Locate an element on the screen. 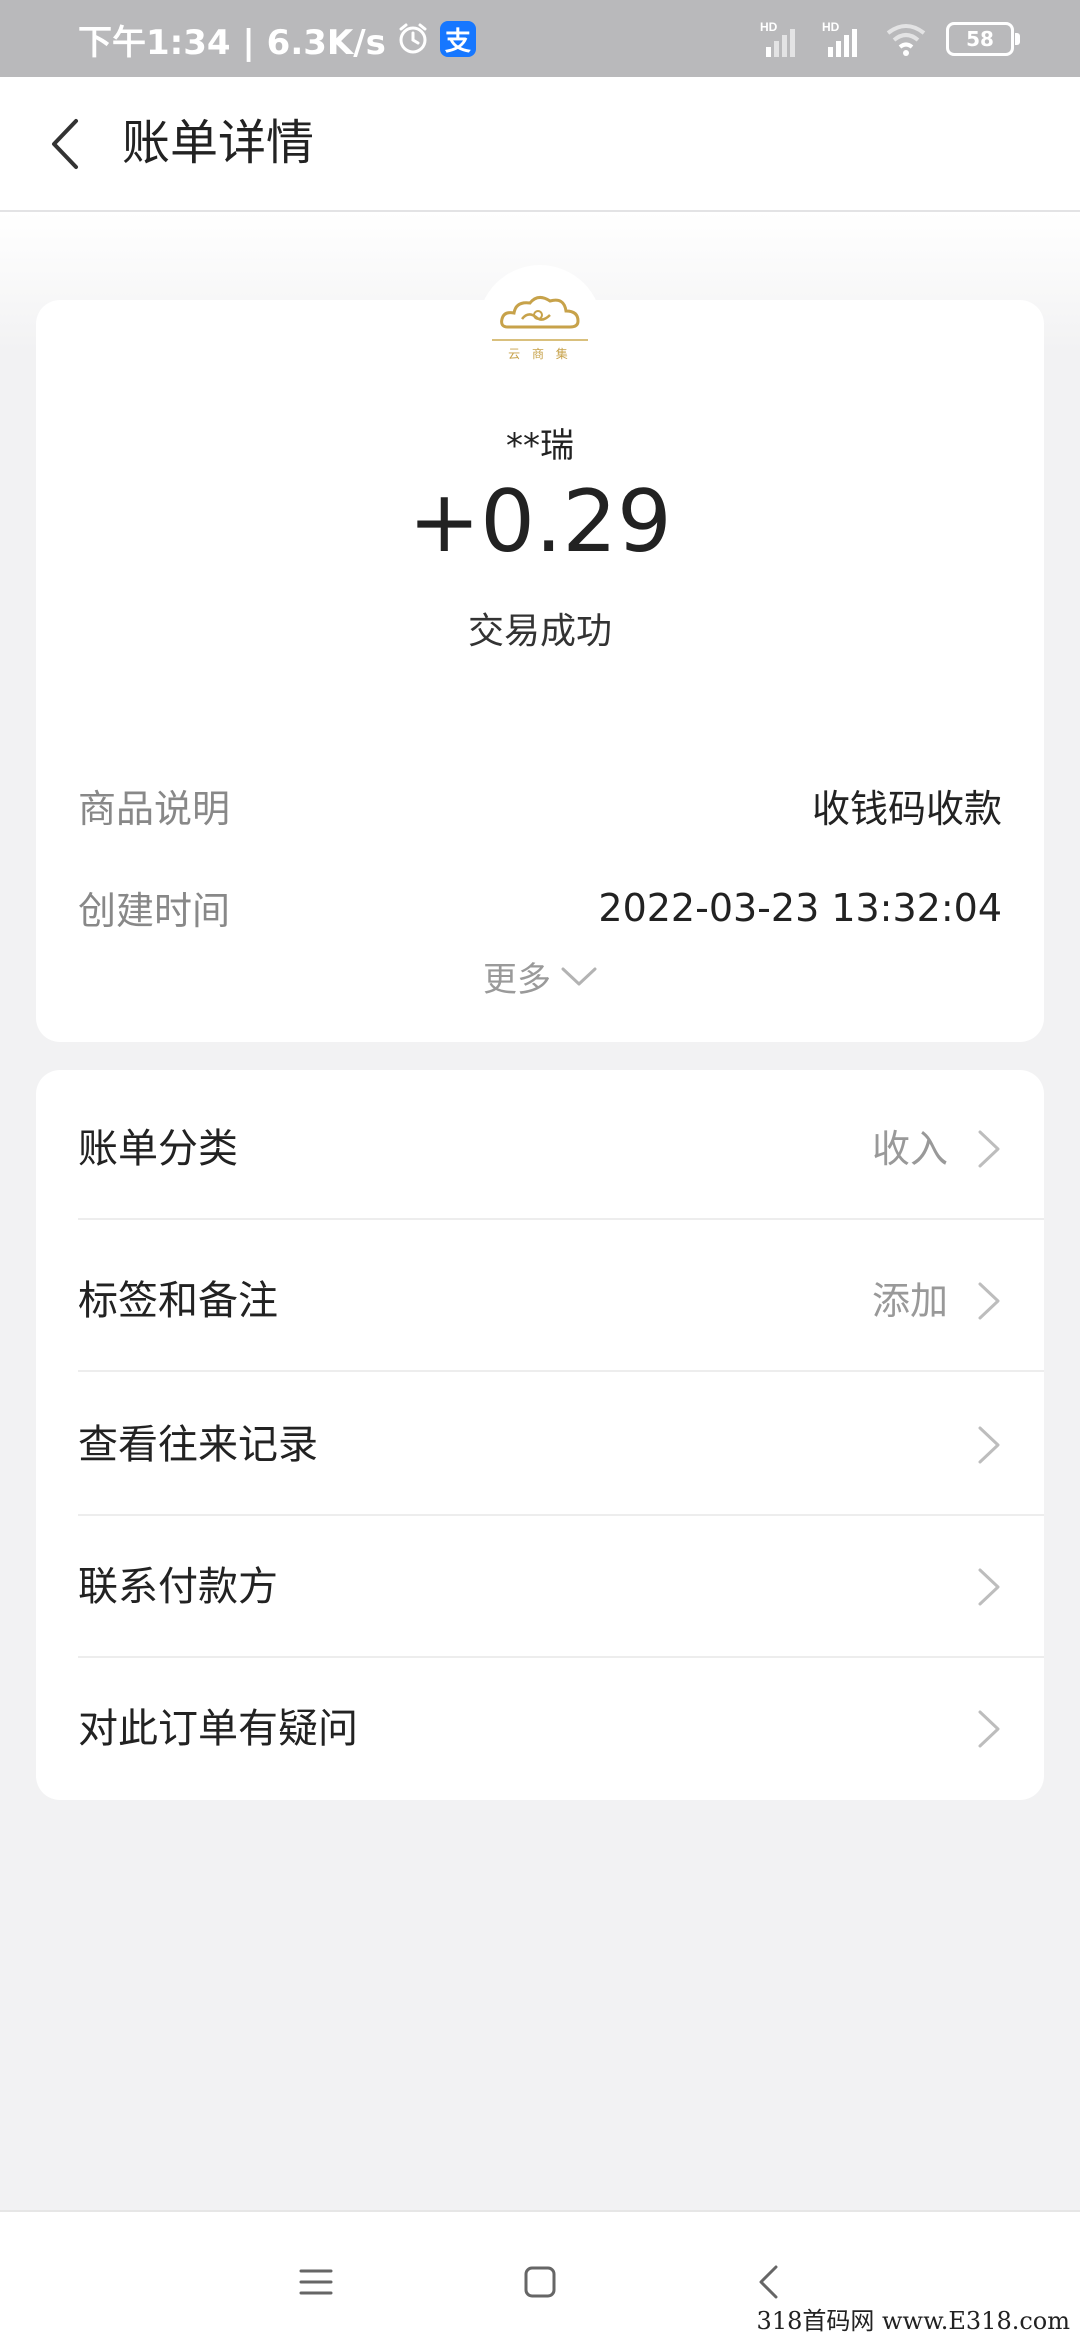  chevron-down-icon is located at coordinates (579, 976).